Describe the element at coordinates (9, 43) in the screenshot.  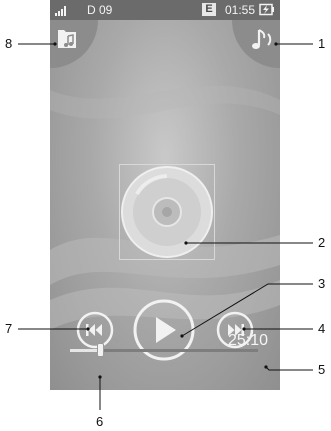
I see `callout-8: 8` at that location.